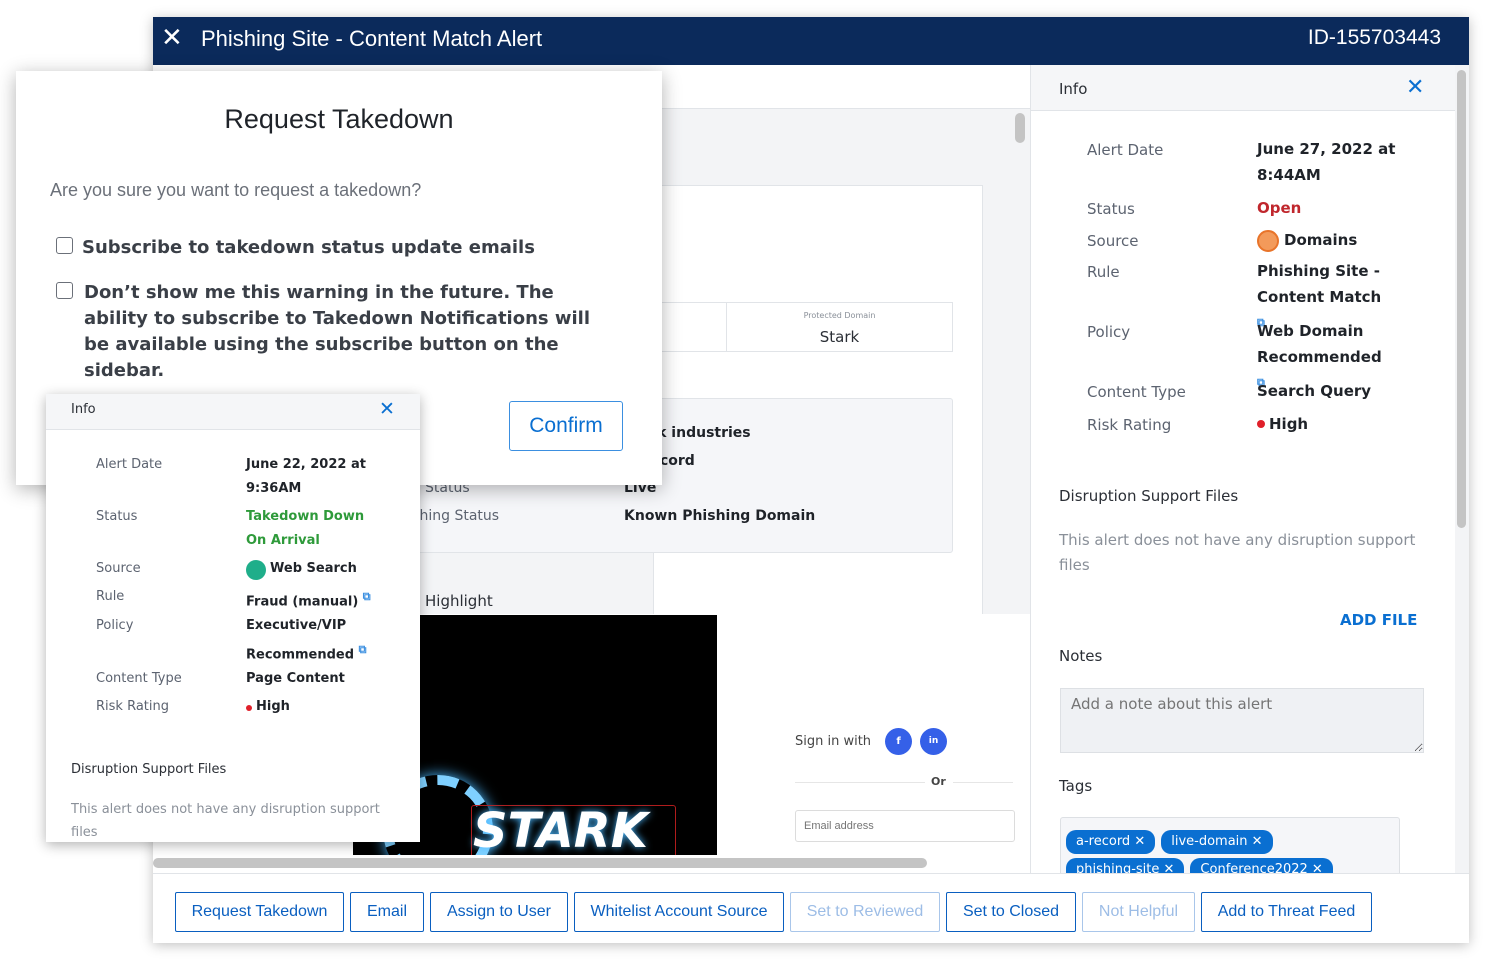 This screenshot has width=1500, height=975. What do you see at coordinates (865, 912) in the screenshot?
I see `set-to-reviewed-button: Set to Reviewed` at bounding box center [865, 912].